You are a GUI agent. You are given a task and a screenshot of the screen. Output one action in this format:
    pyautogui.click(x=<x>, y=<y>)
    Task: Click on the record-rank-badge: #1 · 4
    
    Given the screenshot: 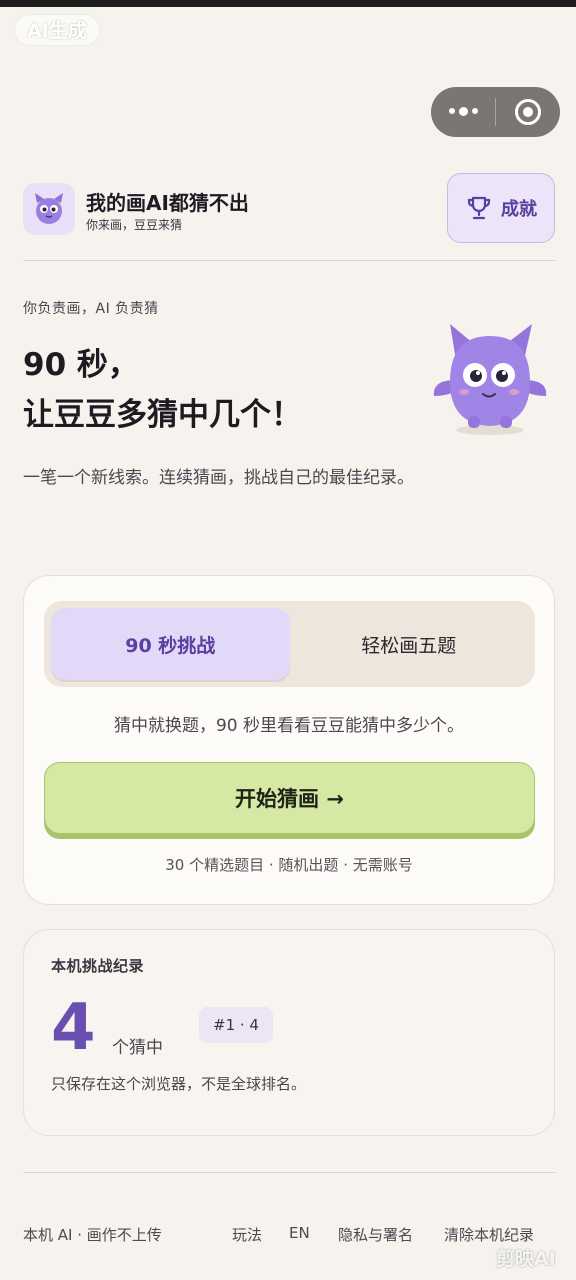 What is the action you would take?
    pyautogui.click(x=236, y=1025)
    